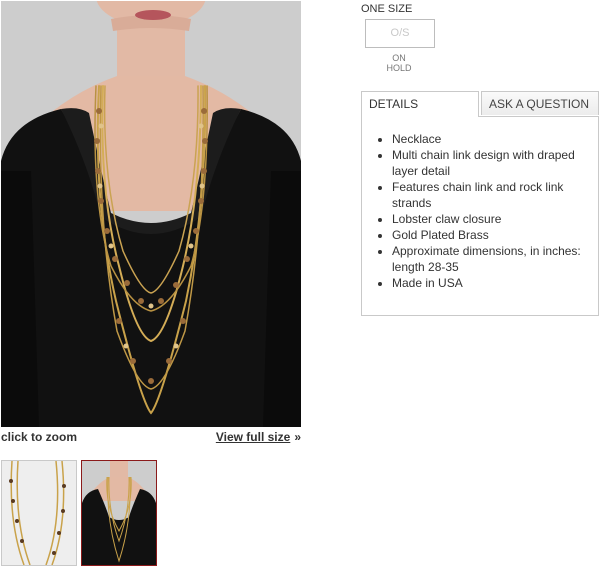  Describe the element at coordinates (488, 219) in the screenshot. I see `list-item: Lobster claw closure` at that location.